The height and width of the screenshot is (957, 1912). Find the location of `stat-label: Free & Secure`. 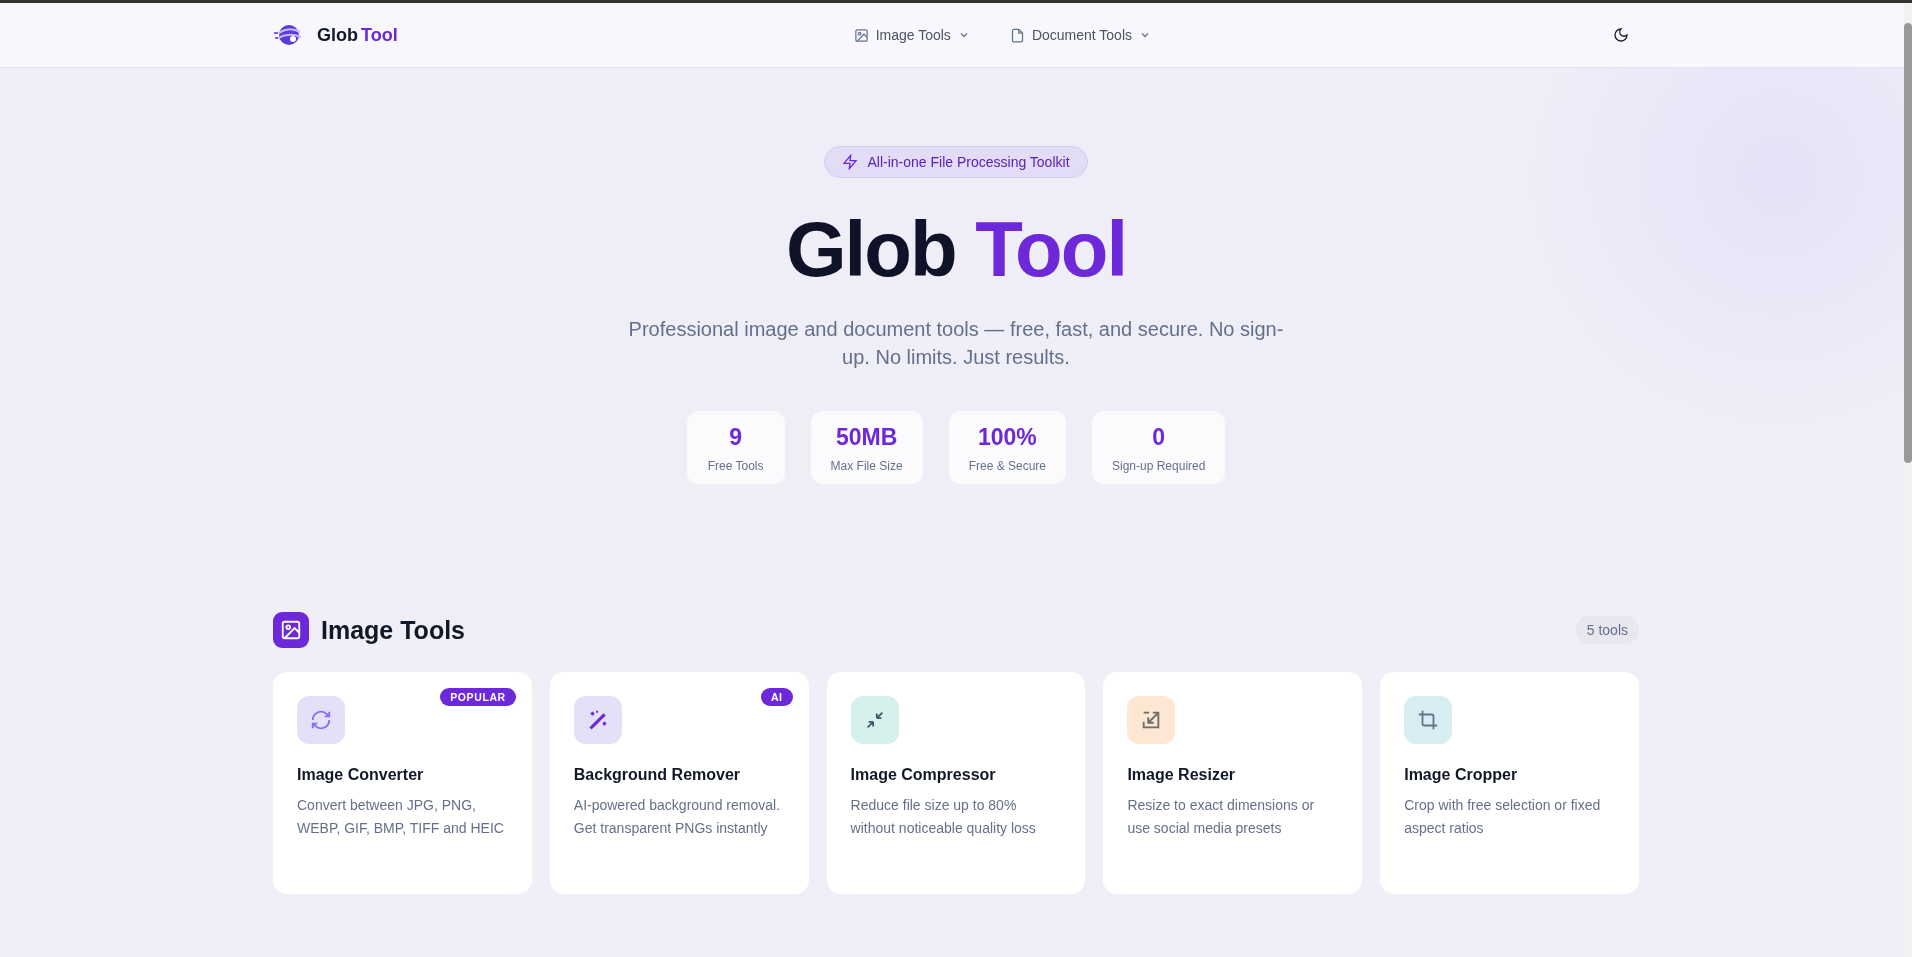

stat-label: Free & Secure is located at coordinates (1007, 466).